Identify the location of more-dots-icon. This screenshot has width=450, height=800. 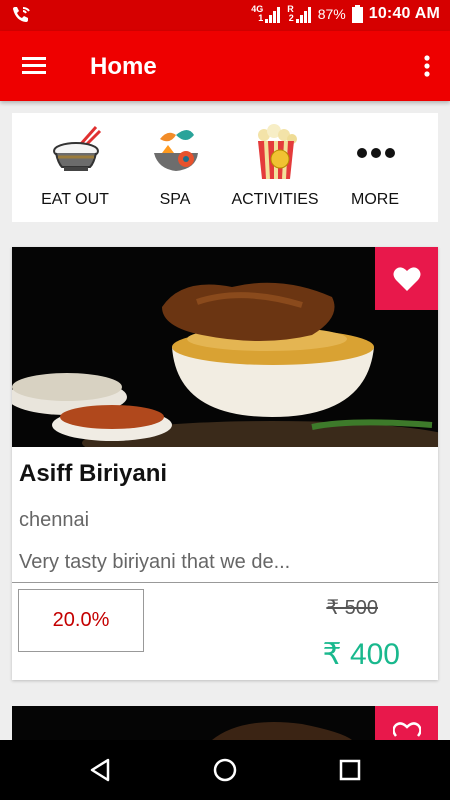
(376, 153).